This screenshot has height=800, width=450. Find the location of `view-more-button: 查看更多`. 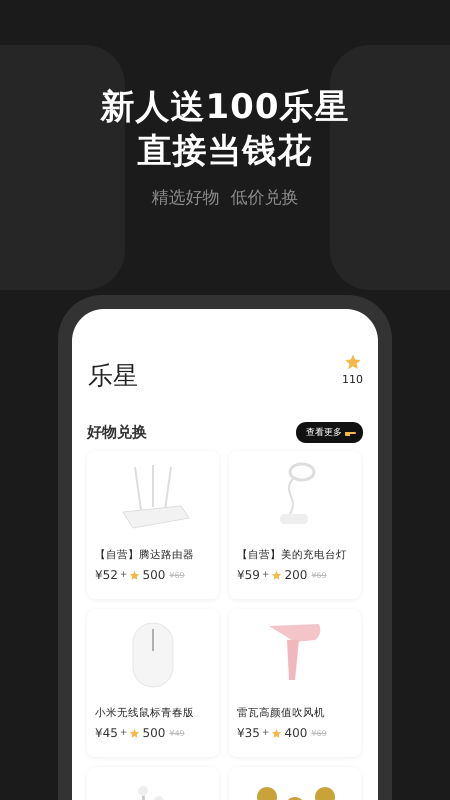

view-more-button: 查看更多 is located at coordinates (329, 432).